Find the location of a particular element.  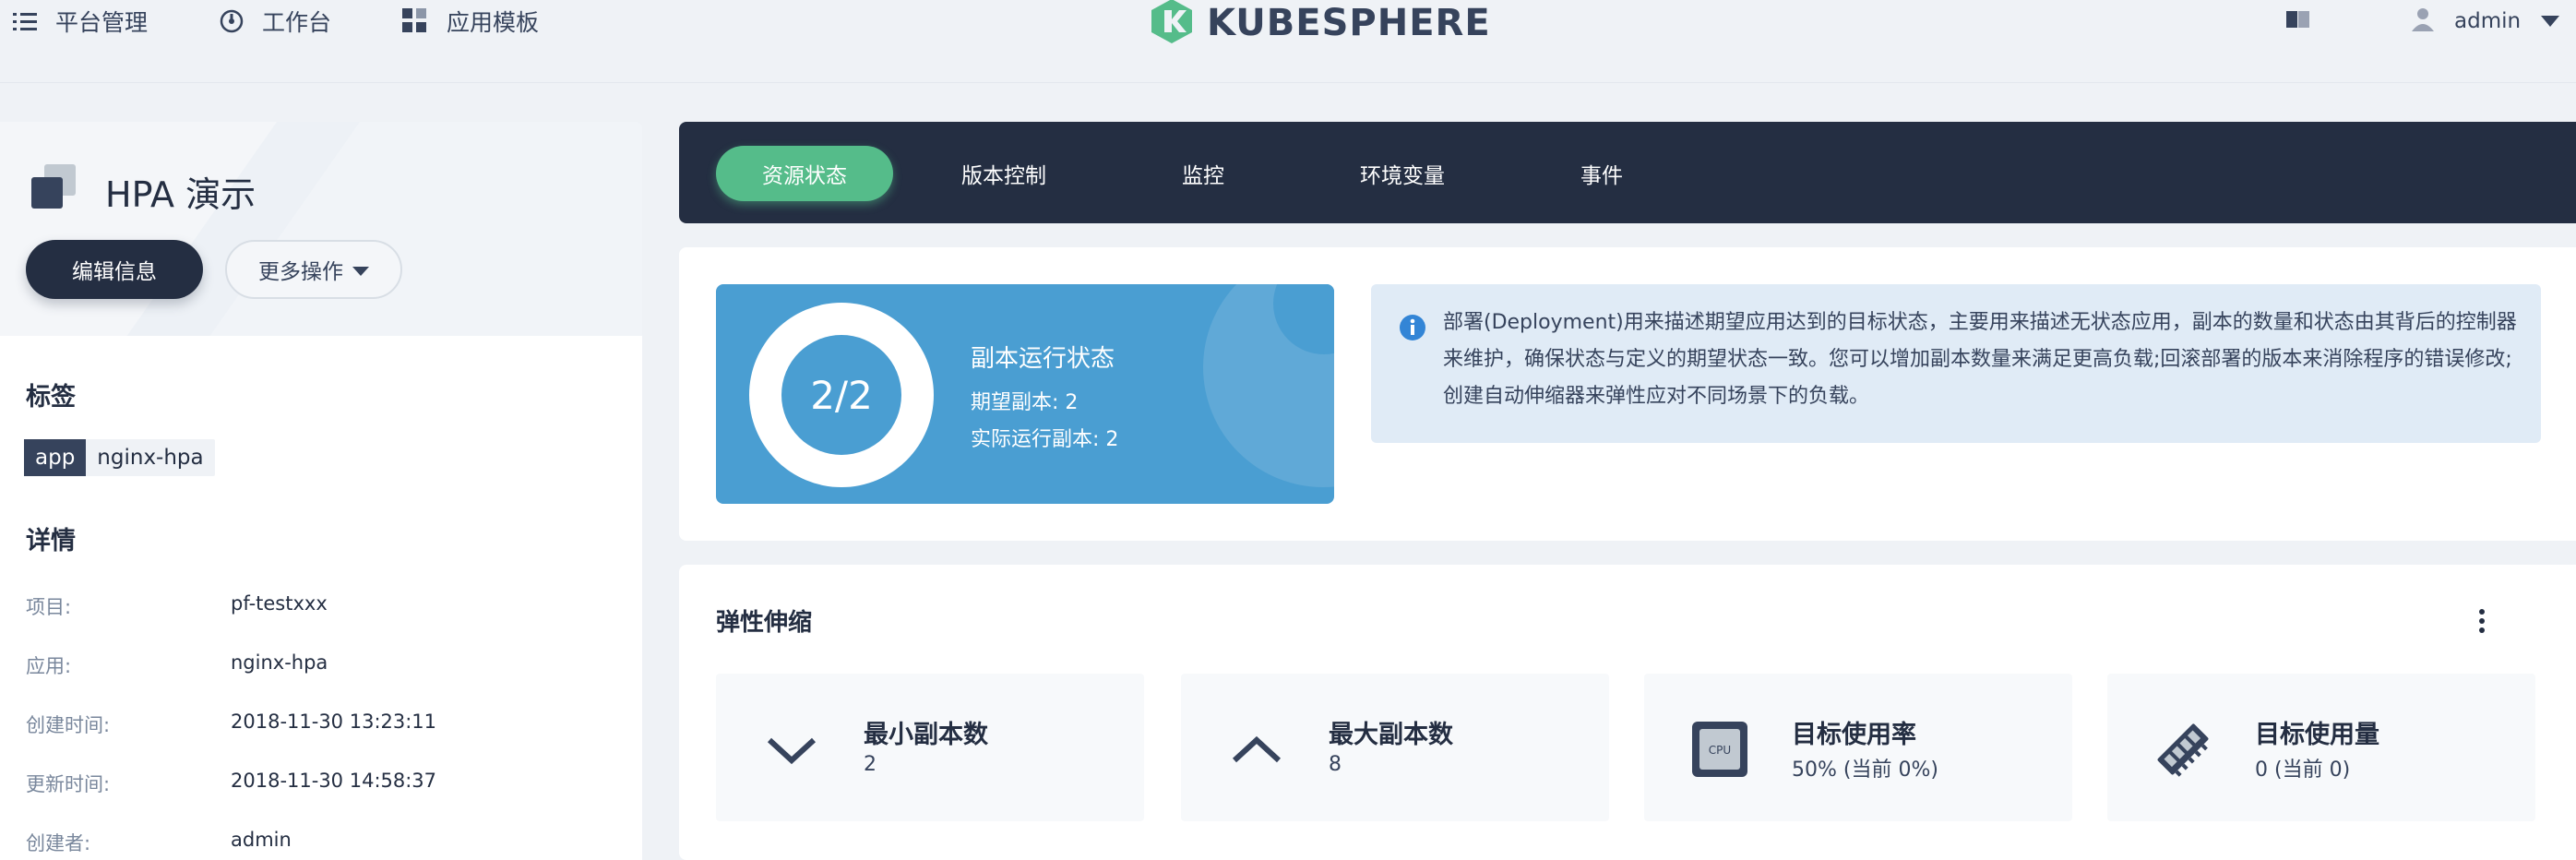

more-actions-button: 更多操作 is located at coordinates (313, 269).